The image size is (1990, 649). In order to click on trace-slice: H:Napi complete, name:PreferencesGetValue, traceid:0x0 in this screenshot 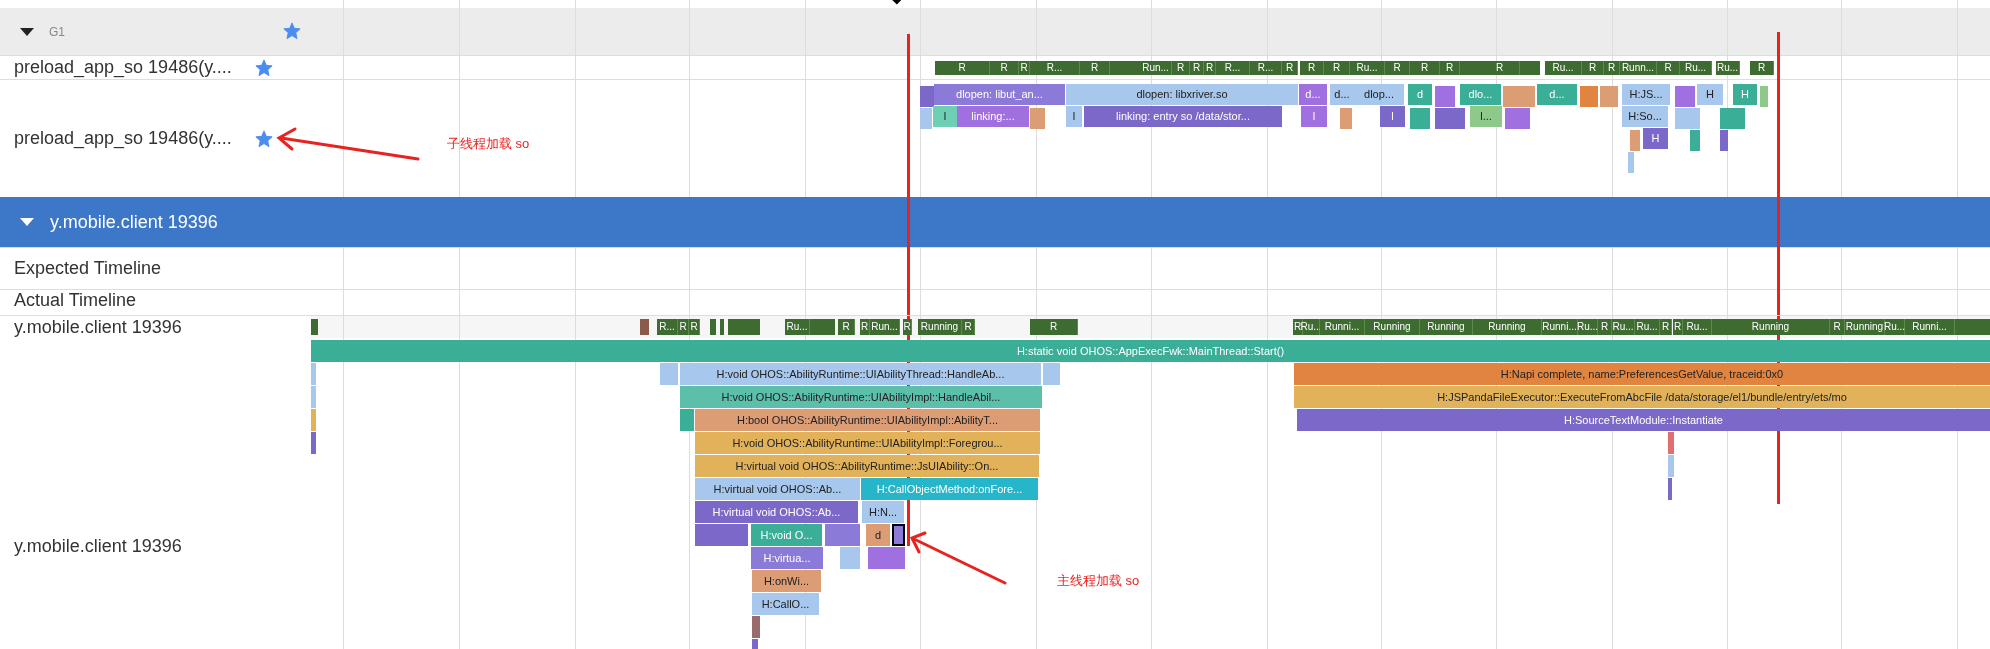, I will do `click(1642, 374)`.